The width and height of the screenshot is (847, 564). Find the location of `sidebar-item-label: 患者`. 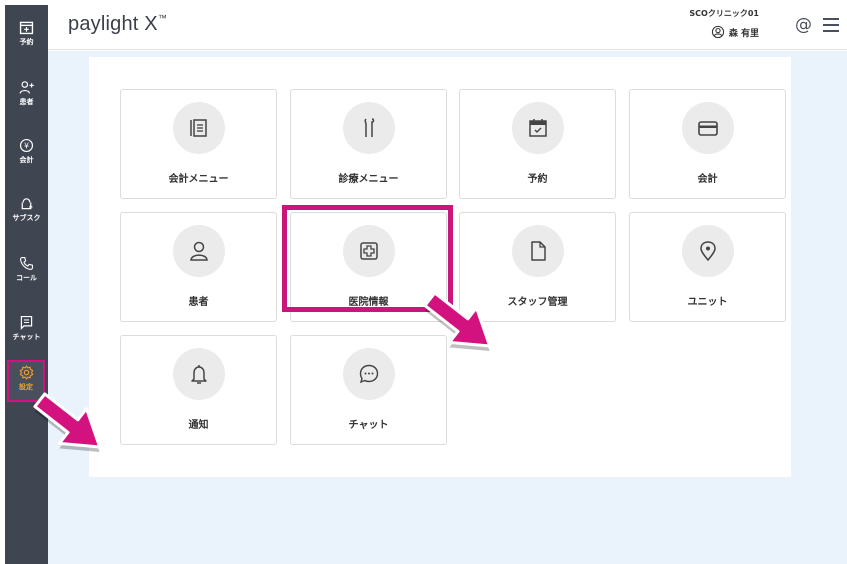

sidebar-item-label: 患者 is located at coordinates (26, 102).